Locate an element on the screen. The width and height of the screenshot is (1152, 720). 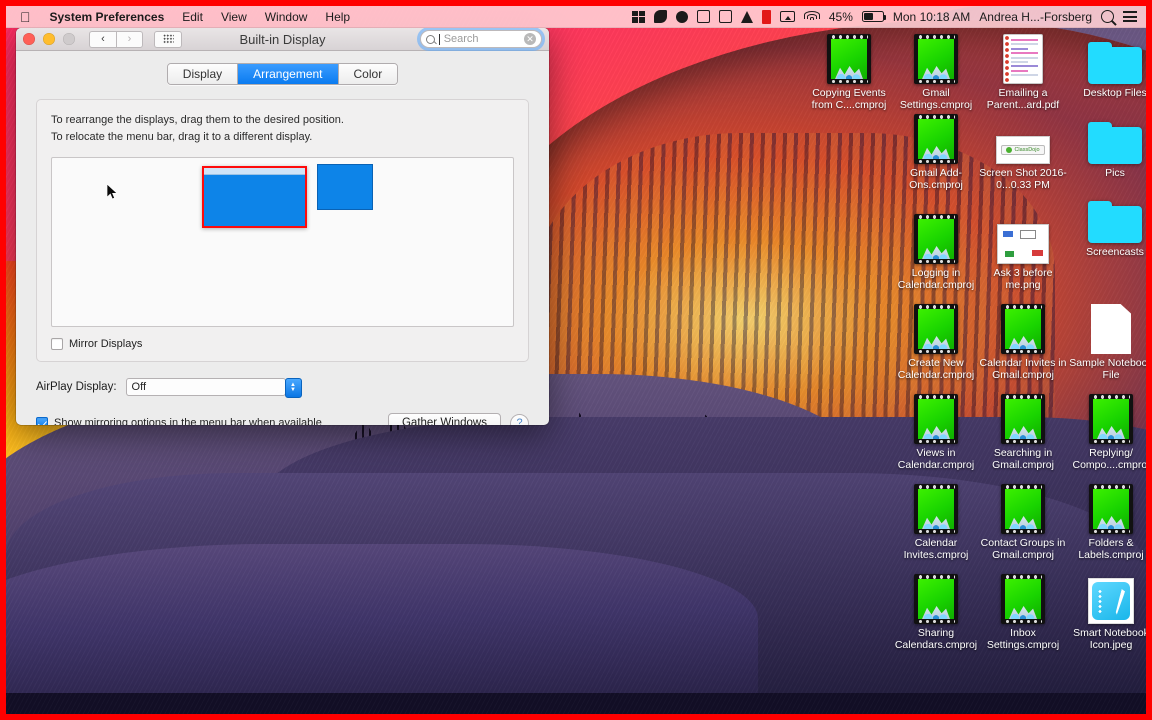
desktop-icon-label: Copying Events from C....cmproj is located at coordinates (849, 99).